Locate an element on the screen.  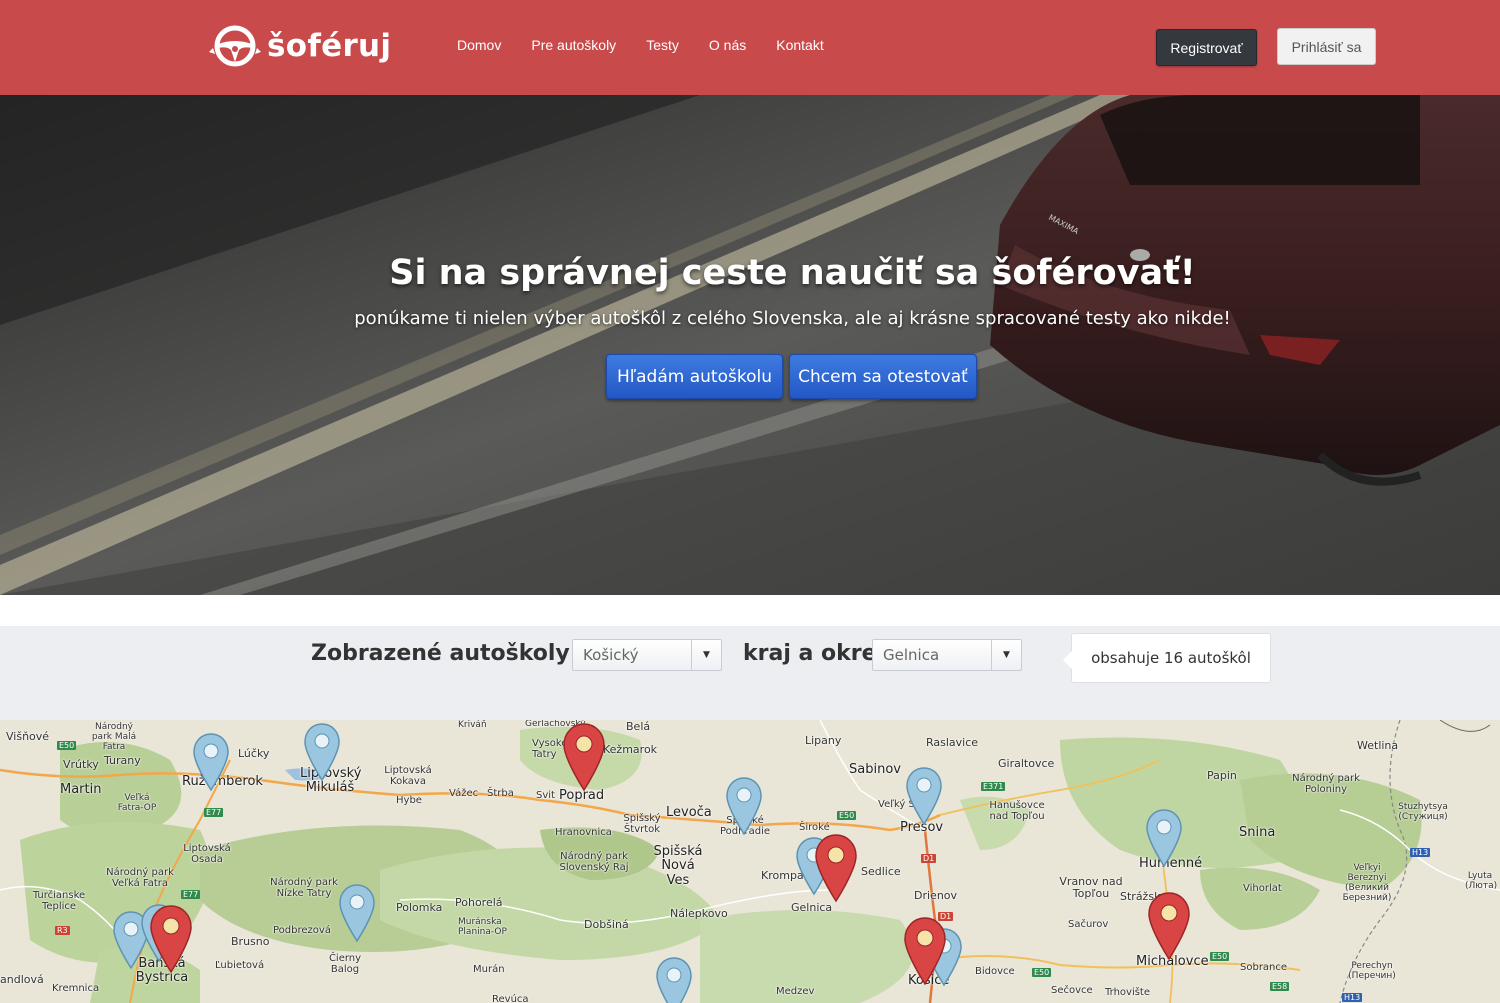
map-place: Vážec is located at coordinates (464, 793).